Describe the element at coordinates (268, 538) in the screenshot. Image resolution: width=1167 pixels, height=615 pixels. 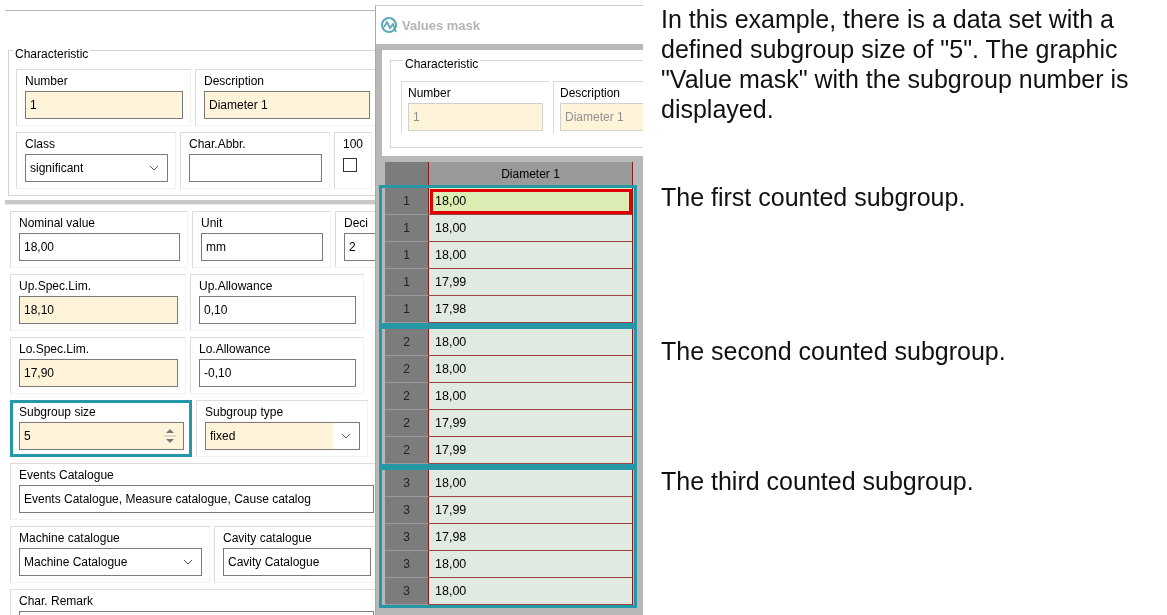
I see `field-label: Cavity catalogue` at that location.